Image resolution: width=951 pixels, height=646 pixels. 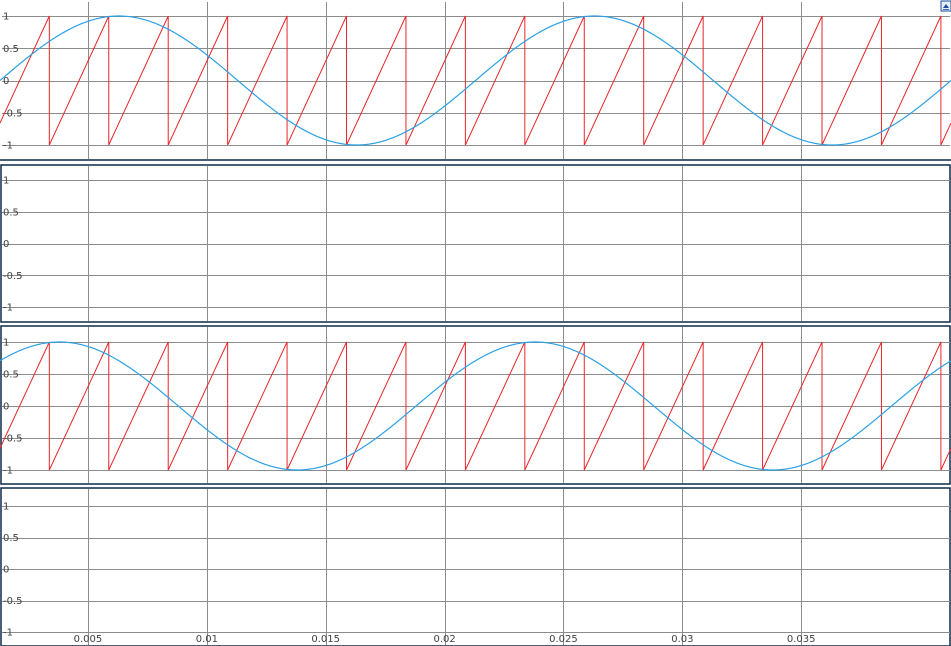 I want to click on x-axis-tick-labels: 0.005 0.01 0.015 0.02 0.025 0.03 0.035, so click(x=445, y=639).